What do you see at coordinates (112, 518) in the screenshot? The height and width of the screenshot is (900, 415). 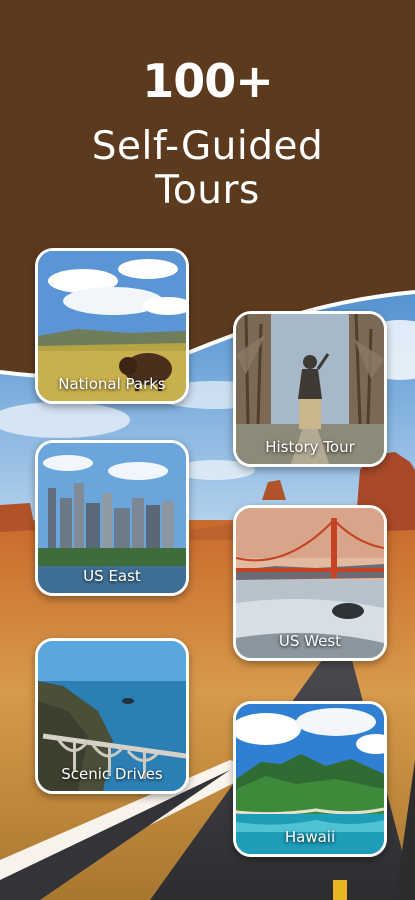 I see `tour-card-us-east: US East` at bounding box center [112, 518].